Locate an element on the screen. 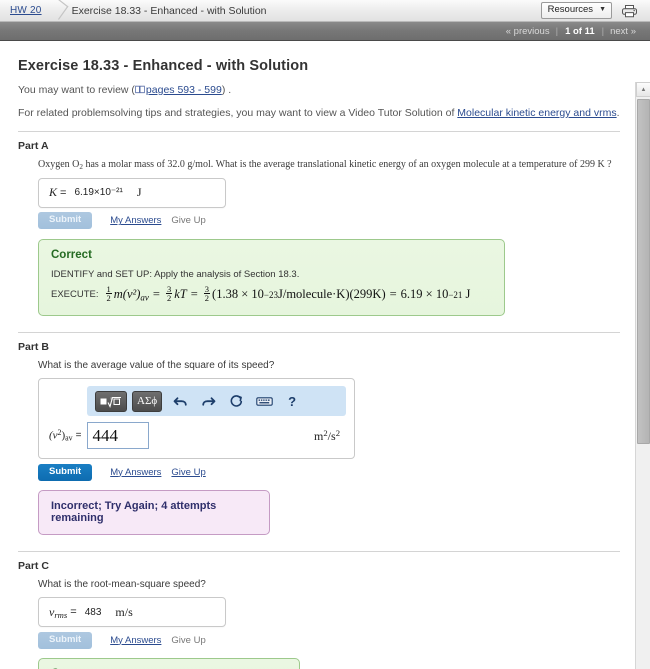 The height and width of the screenshot is (669, 650). unit-numerator: m is located at coordinates (319, 435).